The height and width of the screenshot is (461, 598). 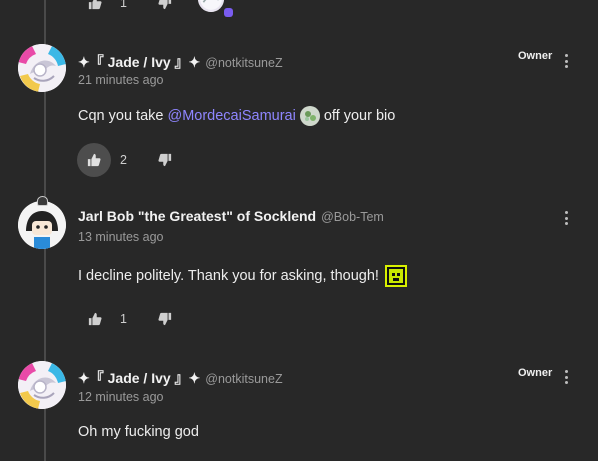 I want to click on comment-timestamp: 21 minutes ago, so click(x=120, y=80).